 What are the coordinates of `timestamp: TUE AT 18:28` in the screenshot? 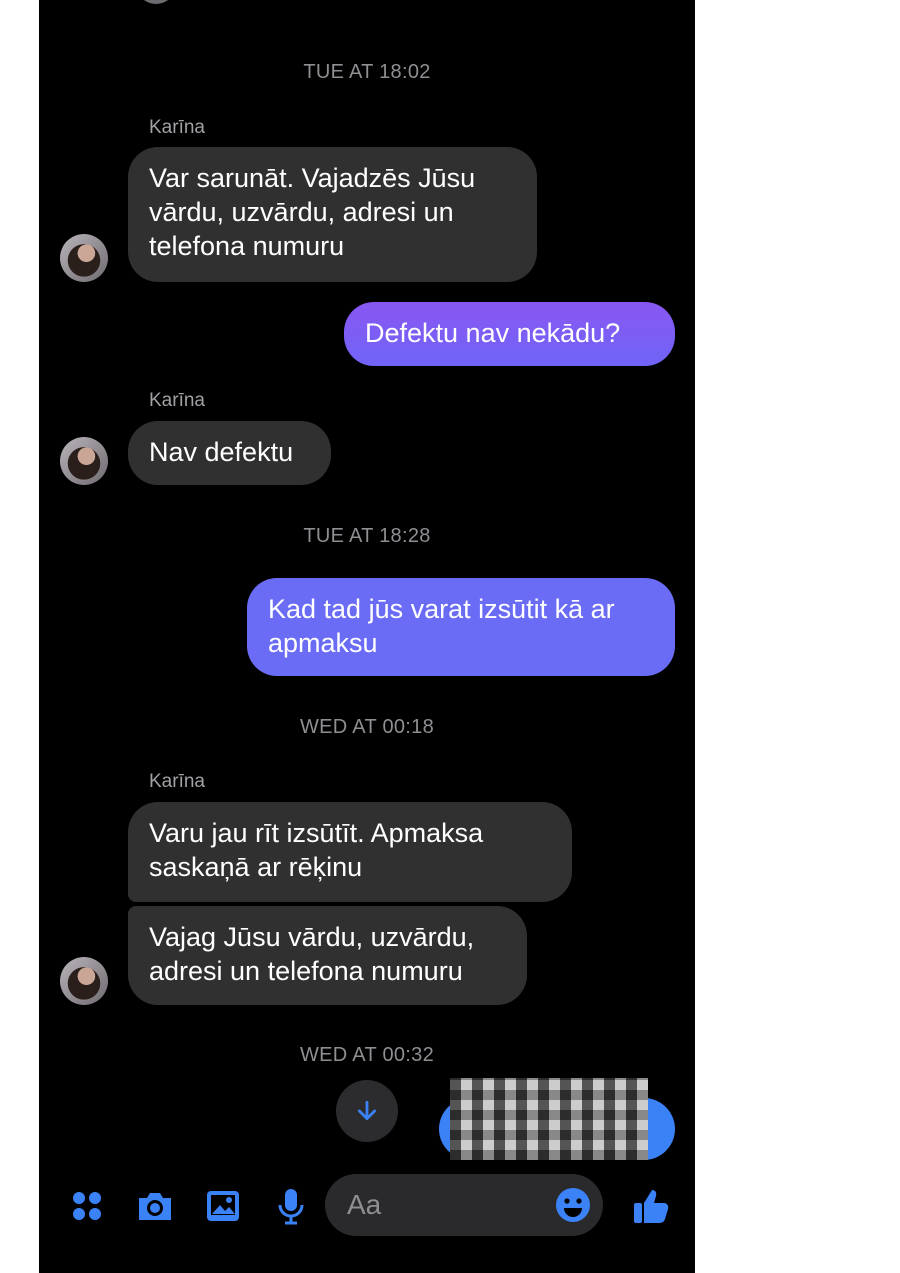 It's located at (367, 536).